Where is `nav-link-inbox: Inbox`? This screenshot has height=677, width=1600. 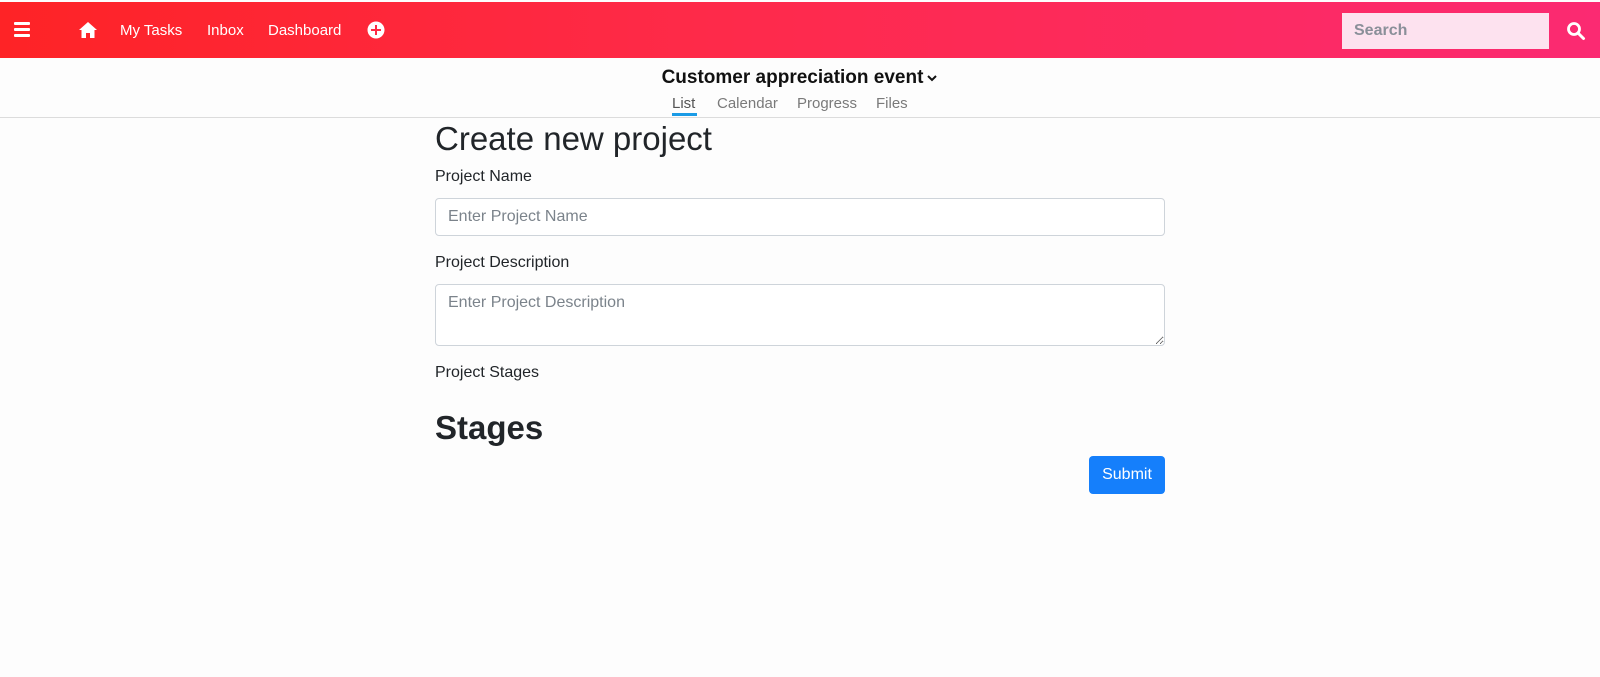 nav-link-inbox: Inbox is located at coordinates (225, 31).